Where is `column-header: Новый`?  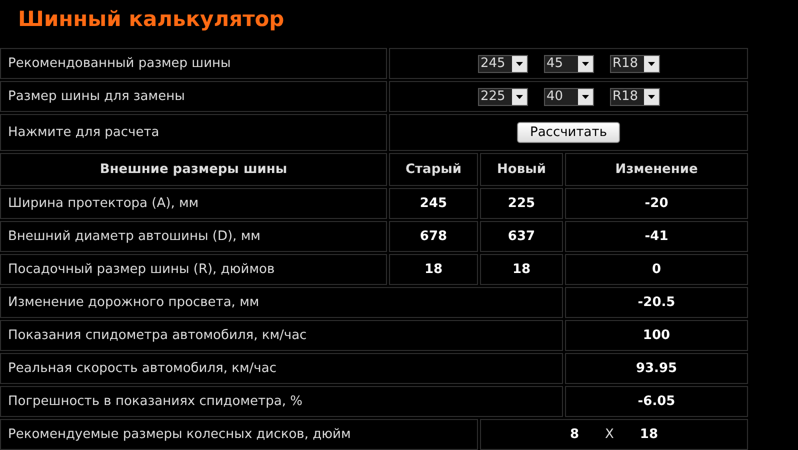 column-header: Новый is located at coordinates (521, 169).